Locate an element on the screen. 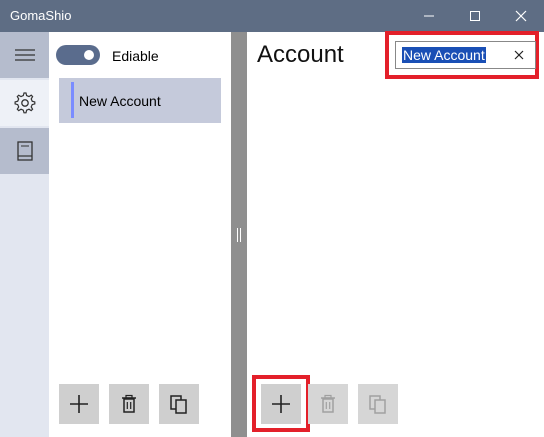 This screenshot has width=544, height=437. list-item: New Account is located at coordinates (140, 100).